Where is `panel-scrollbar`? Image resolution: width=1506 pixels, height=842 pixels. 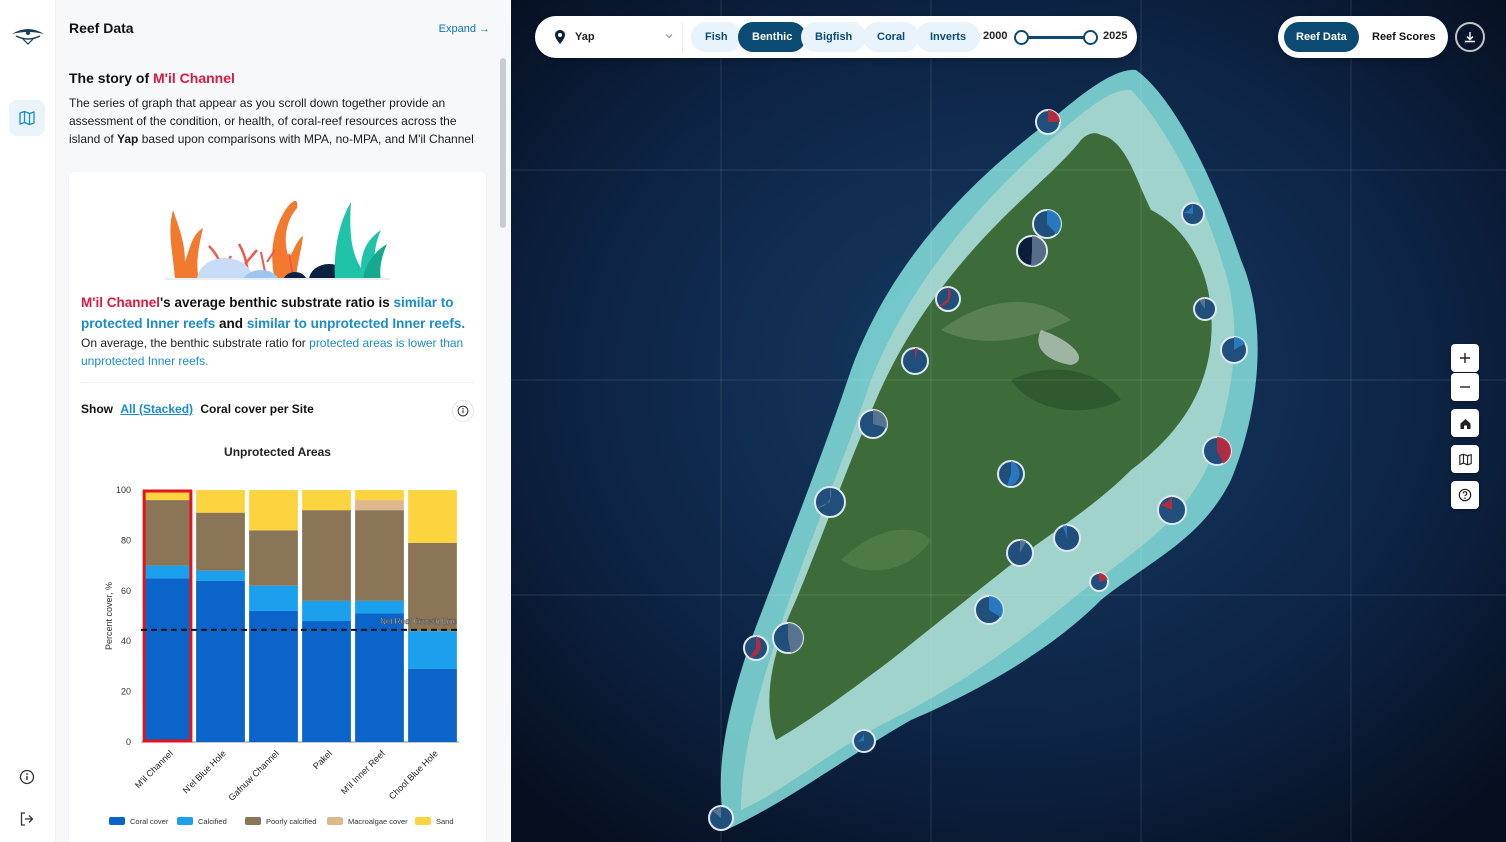 panel-scrollbar is located at coordinates (503, 143).